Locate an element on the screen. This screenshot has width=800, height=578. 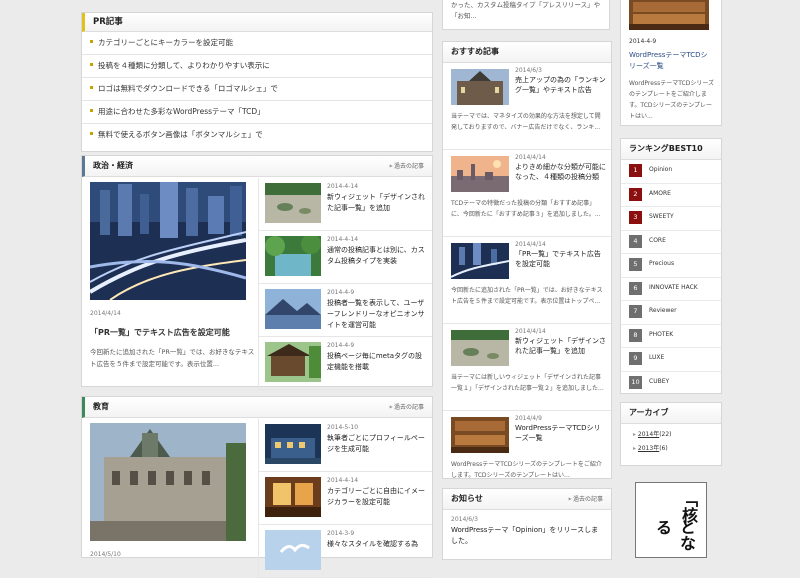
archive-item: 2014年(22) is located at coordinates (671, 431).